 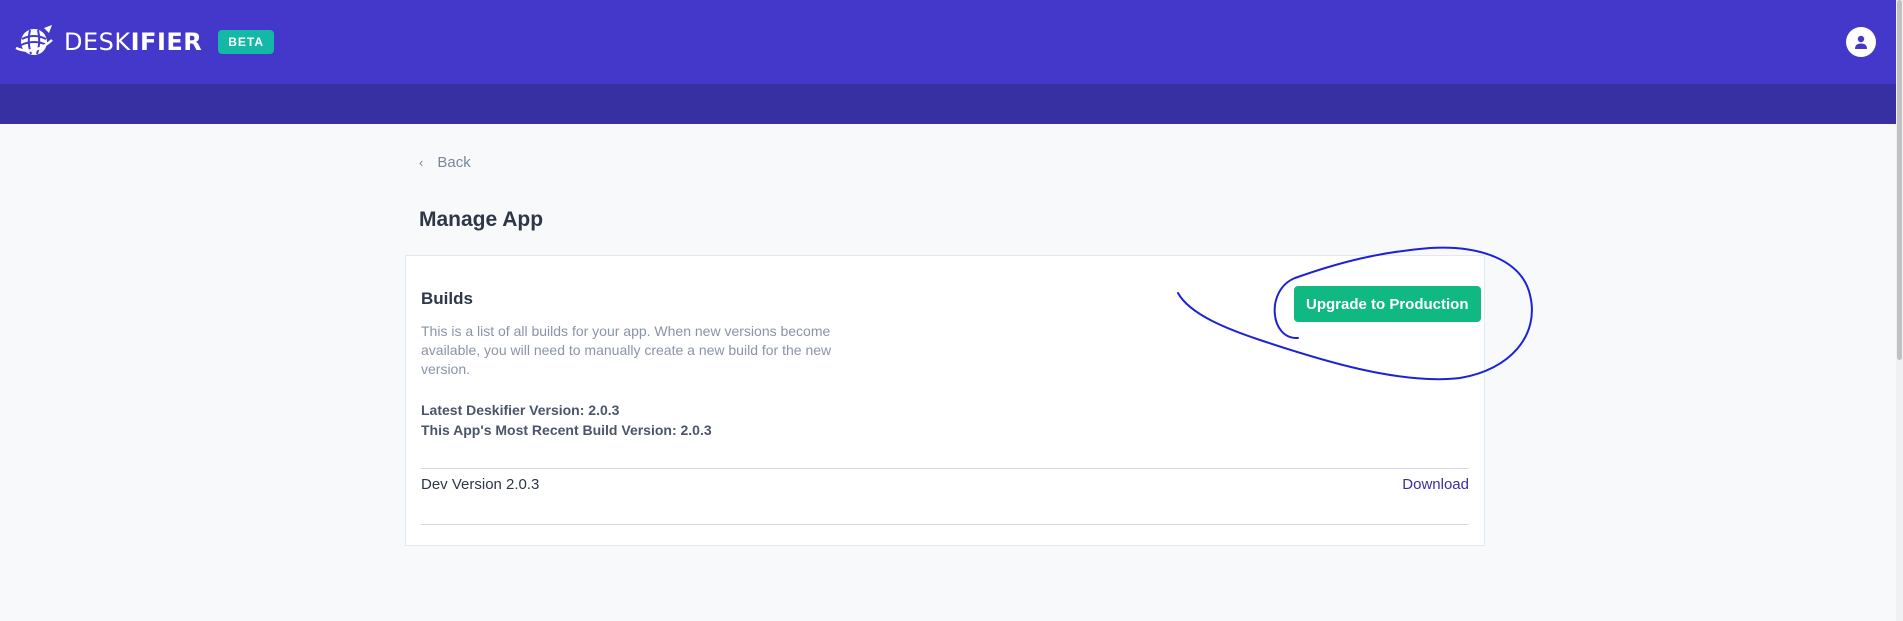 I want to click on back-link: ‹ Back, so click(x=445, y=162).